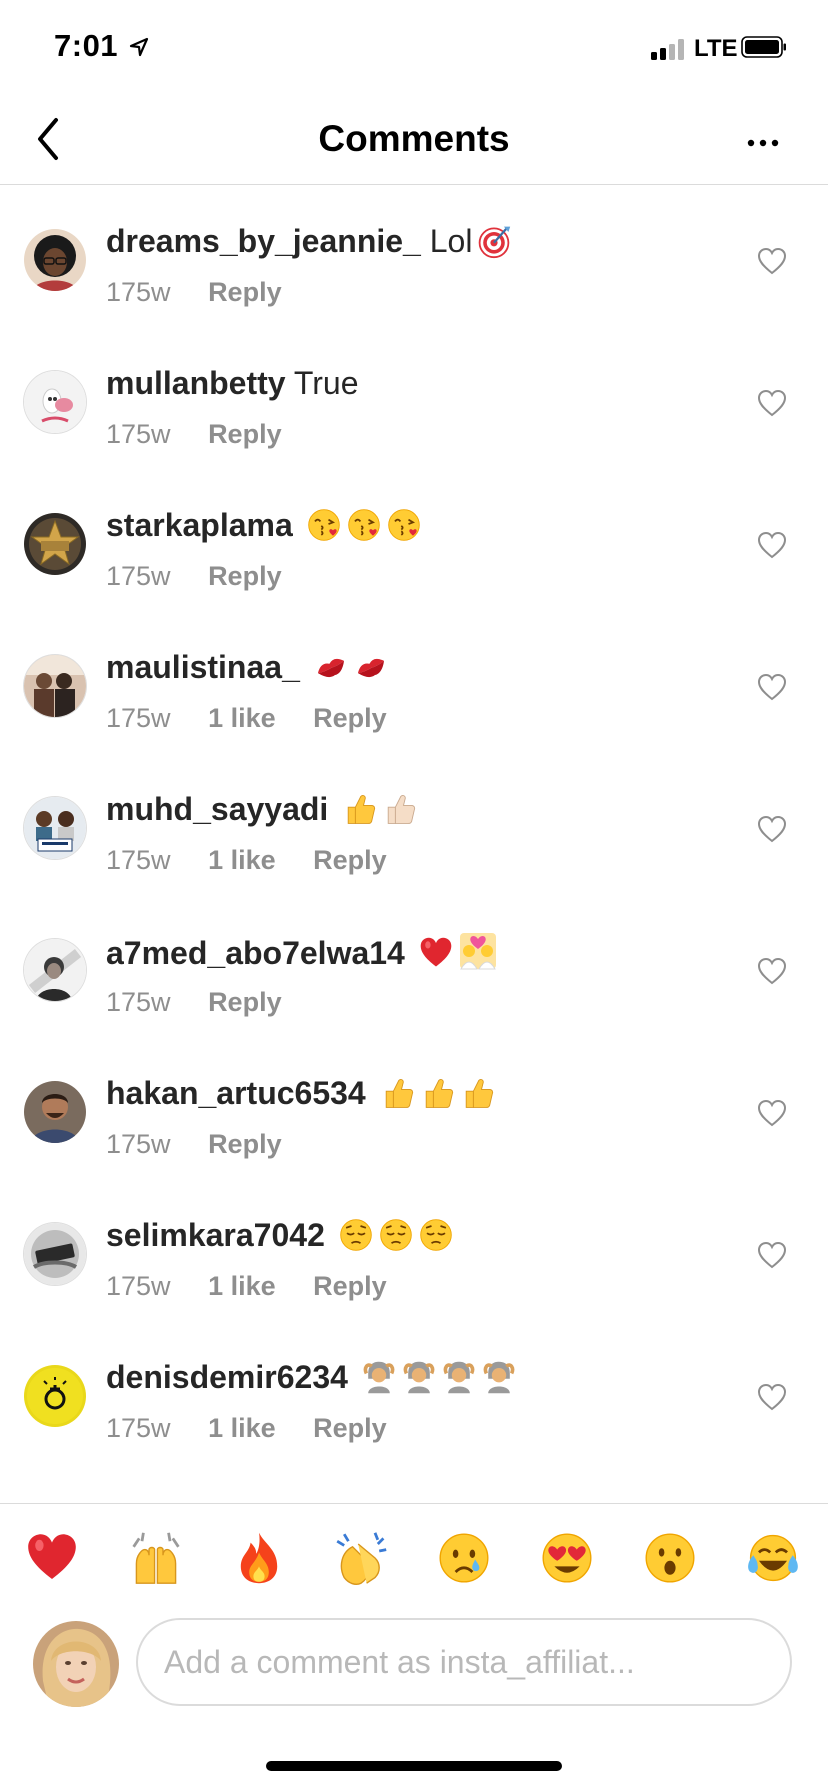 The height and width of the screenshot is (1792, 828). I want to click on comment-username: muhd_sayyadi, so click(217, 809).